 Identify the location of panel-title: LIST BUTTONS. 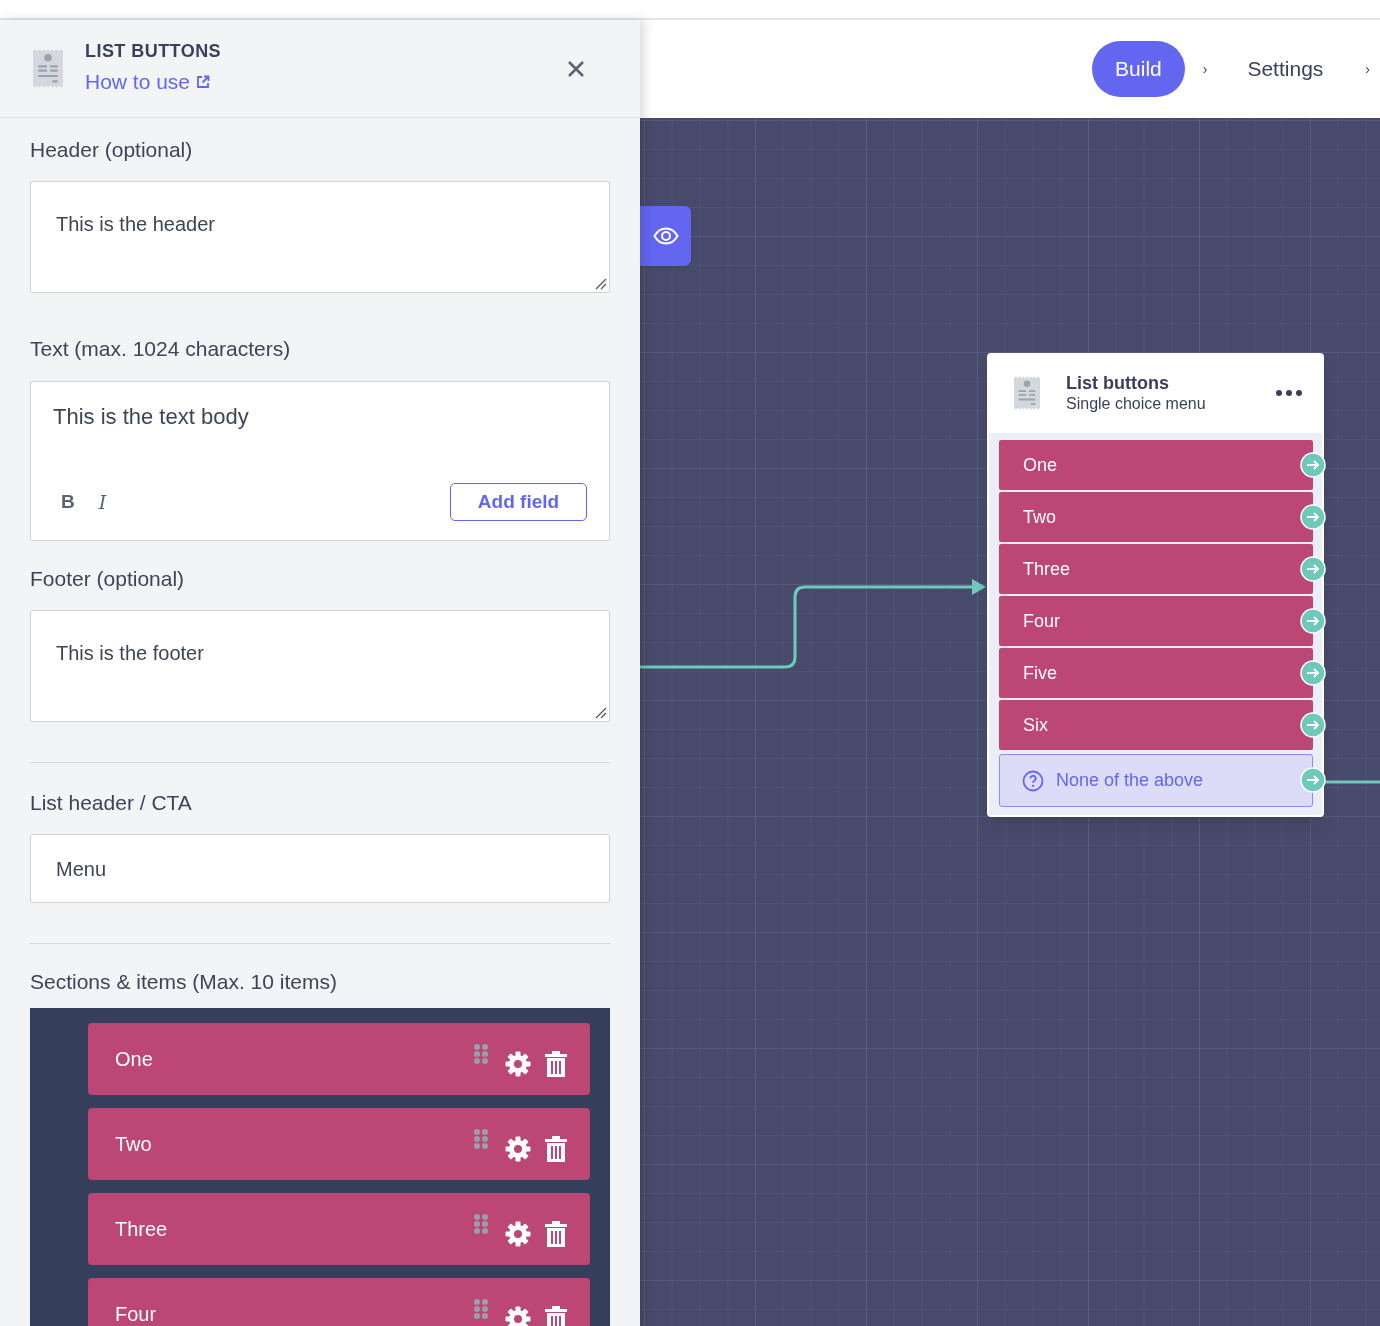
(154, 50).